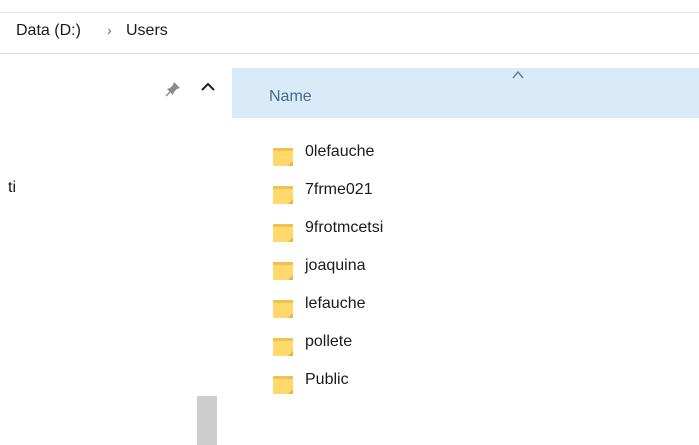 The image size is (699, 445). I want to click on folder-name: 7frme021, so click(339, 189).